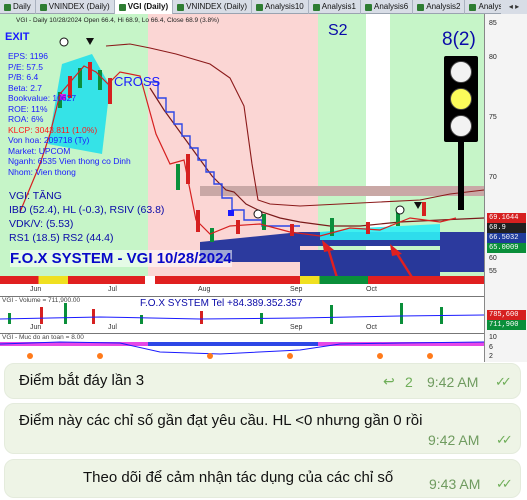 This screenshot has width=527, height=500. I want to click on tab-vnindex-2: VNINDEX (Daily), so click(213, 7).